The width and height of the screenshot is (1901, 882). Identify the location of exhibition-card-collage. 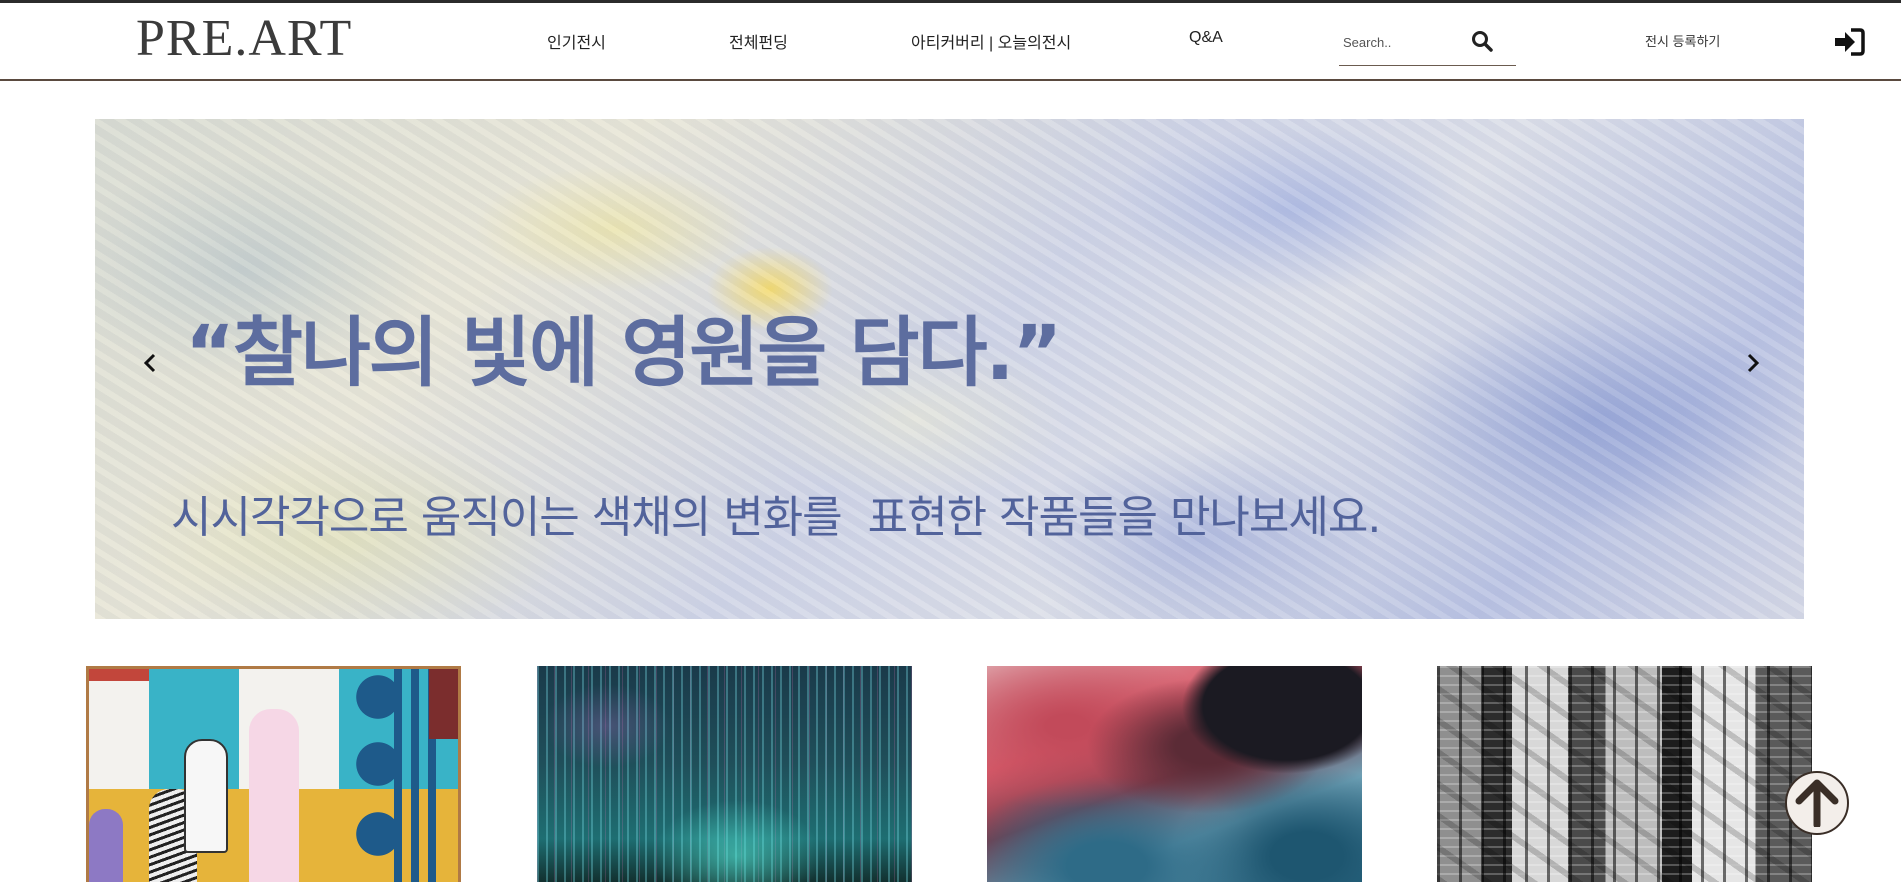
(273, 774).